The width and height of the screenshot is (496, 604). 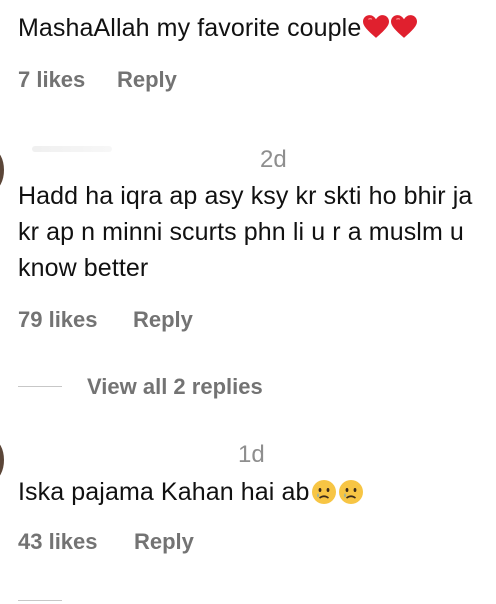 What do you see at coordinates (51, 80) in the screenshot?
I see `like-count: 7 likes` at bounding box center [51, 80].